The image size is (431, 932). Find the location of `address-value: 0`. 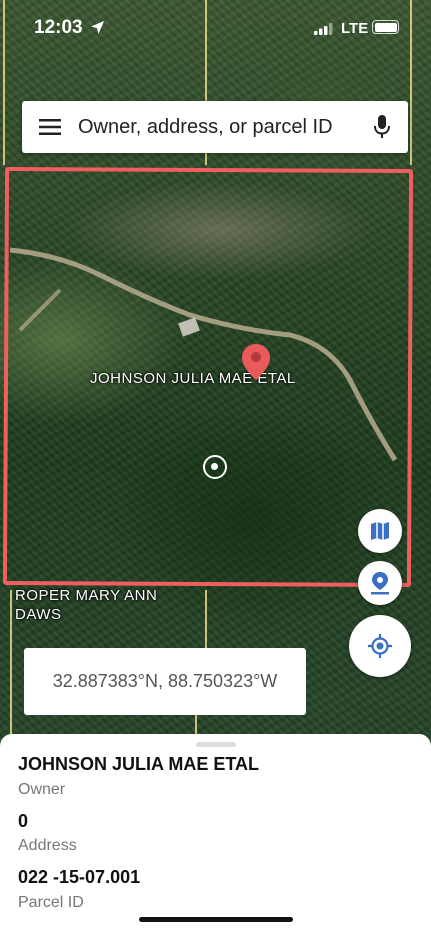

address-value: 0 is located at coordinates (23, 821).